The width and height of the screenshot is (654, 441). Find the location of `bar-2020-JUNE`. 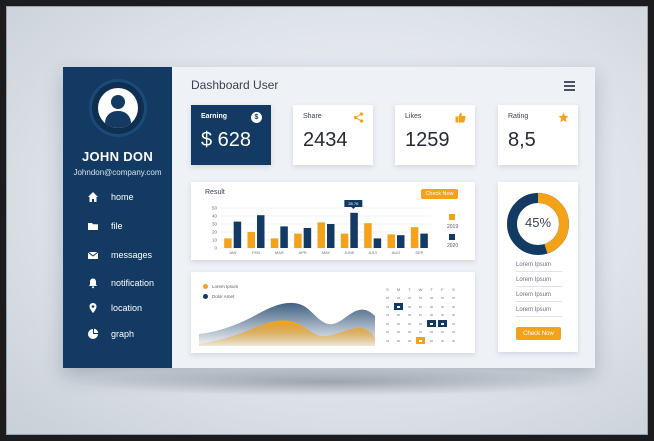

bar-2020-JUNE is located at coordinates (354, 230).